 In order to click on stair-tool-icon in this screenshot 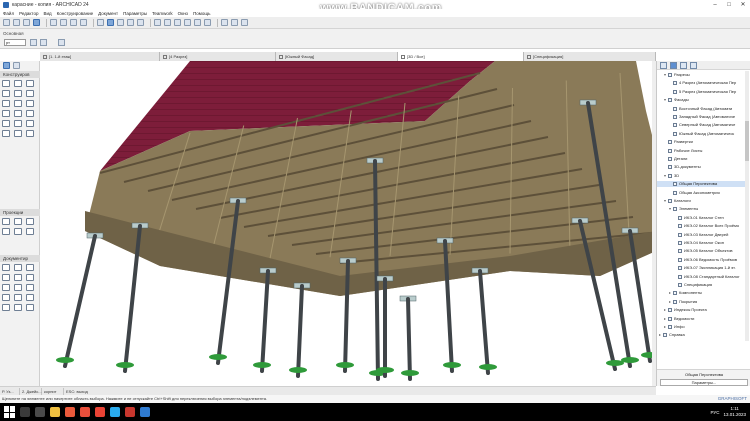, I will do `click(18, 113)`.